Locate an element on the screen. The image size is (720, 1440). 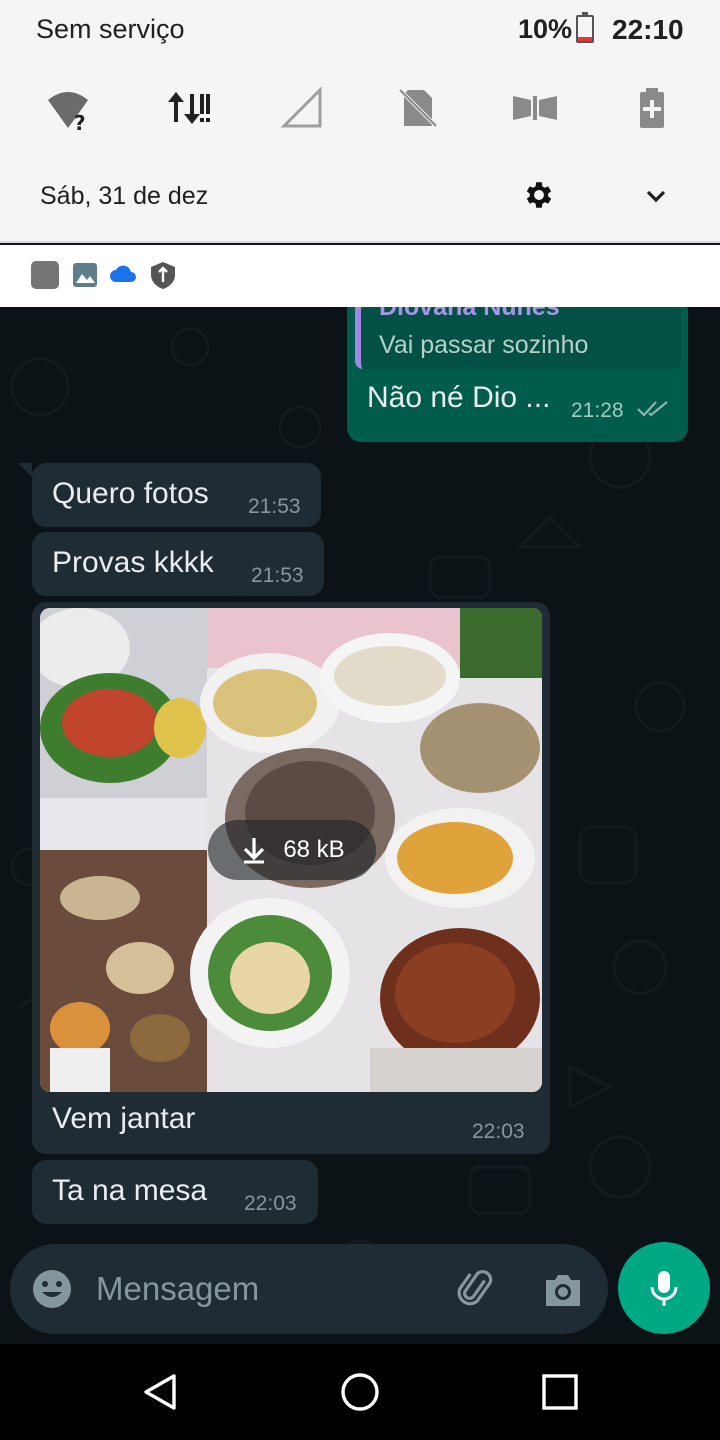
system-navigation-bar is located at coordinates (360, 1392).